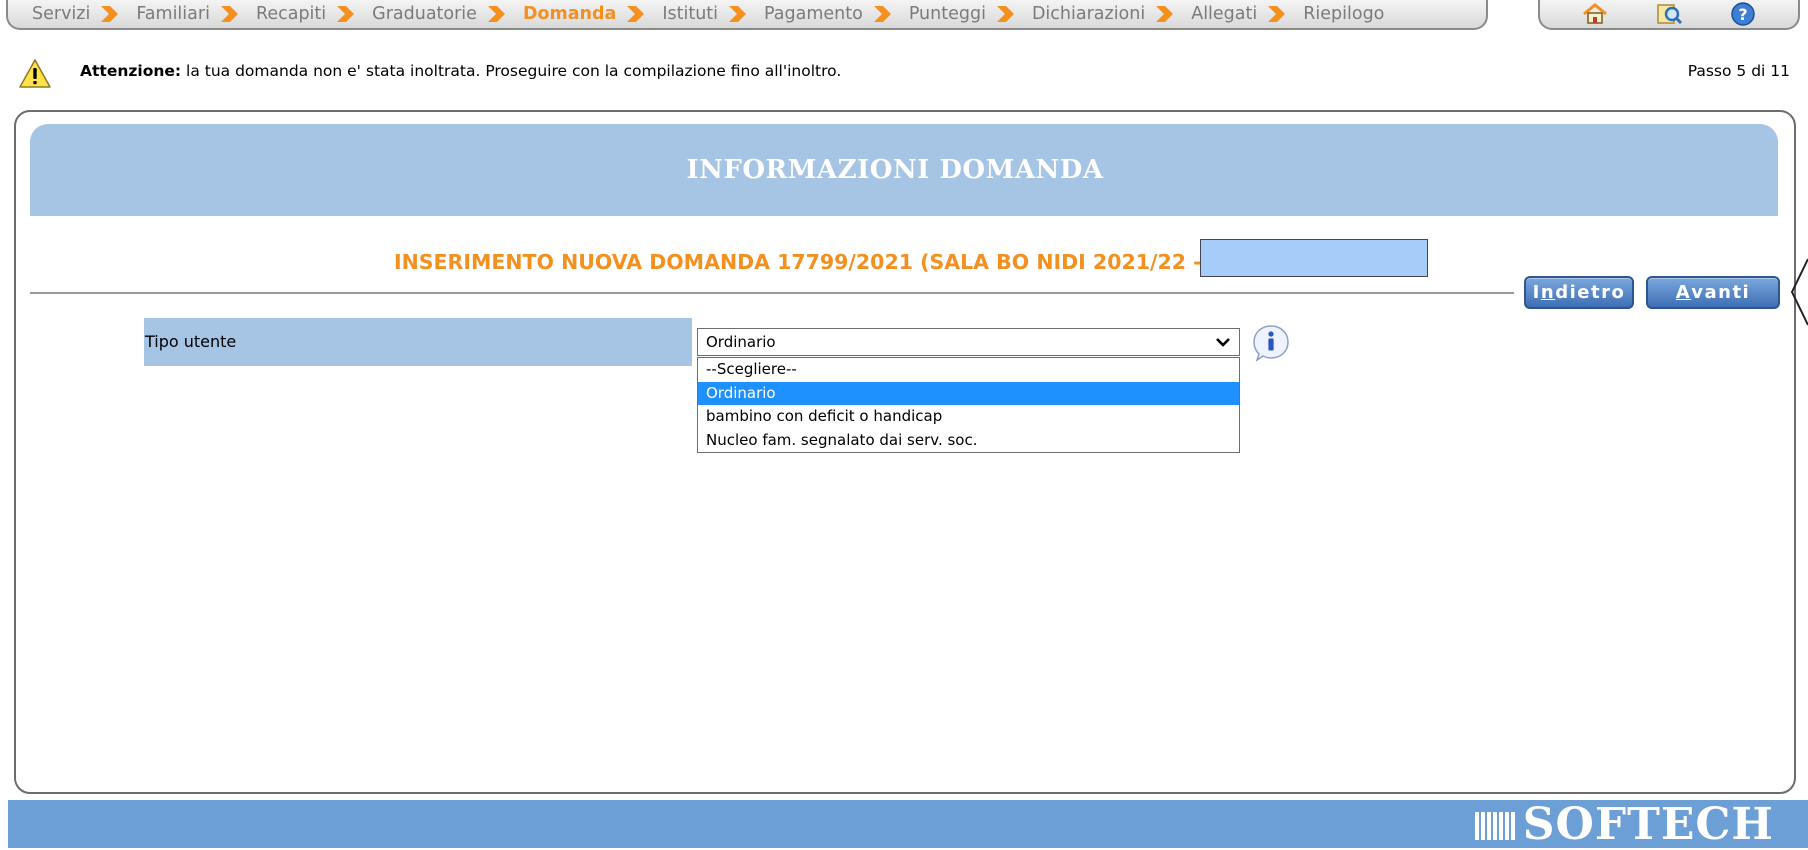 The height and width of the screenshot is (850, 1808). I want to click on breadcrumb-item-label: Pagamento, so click(813, 14).